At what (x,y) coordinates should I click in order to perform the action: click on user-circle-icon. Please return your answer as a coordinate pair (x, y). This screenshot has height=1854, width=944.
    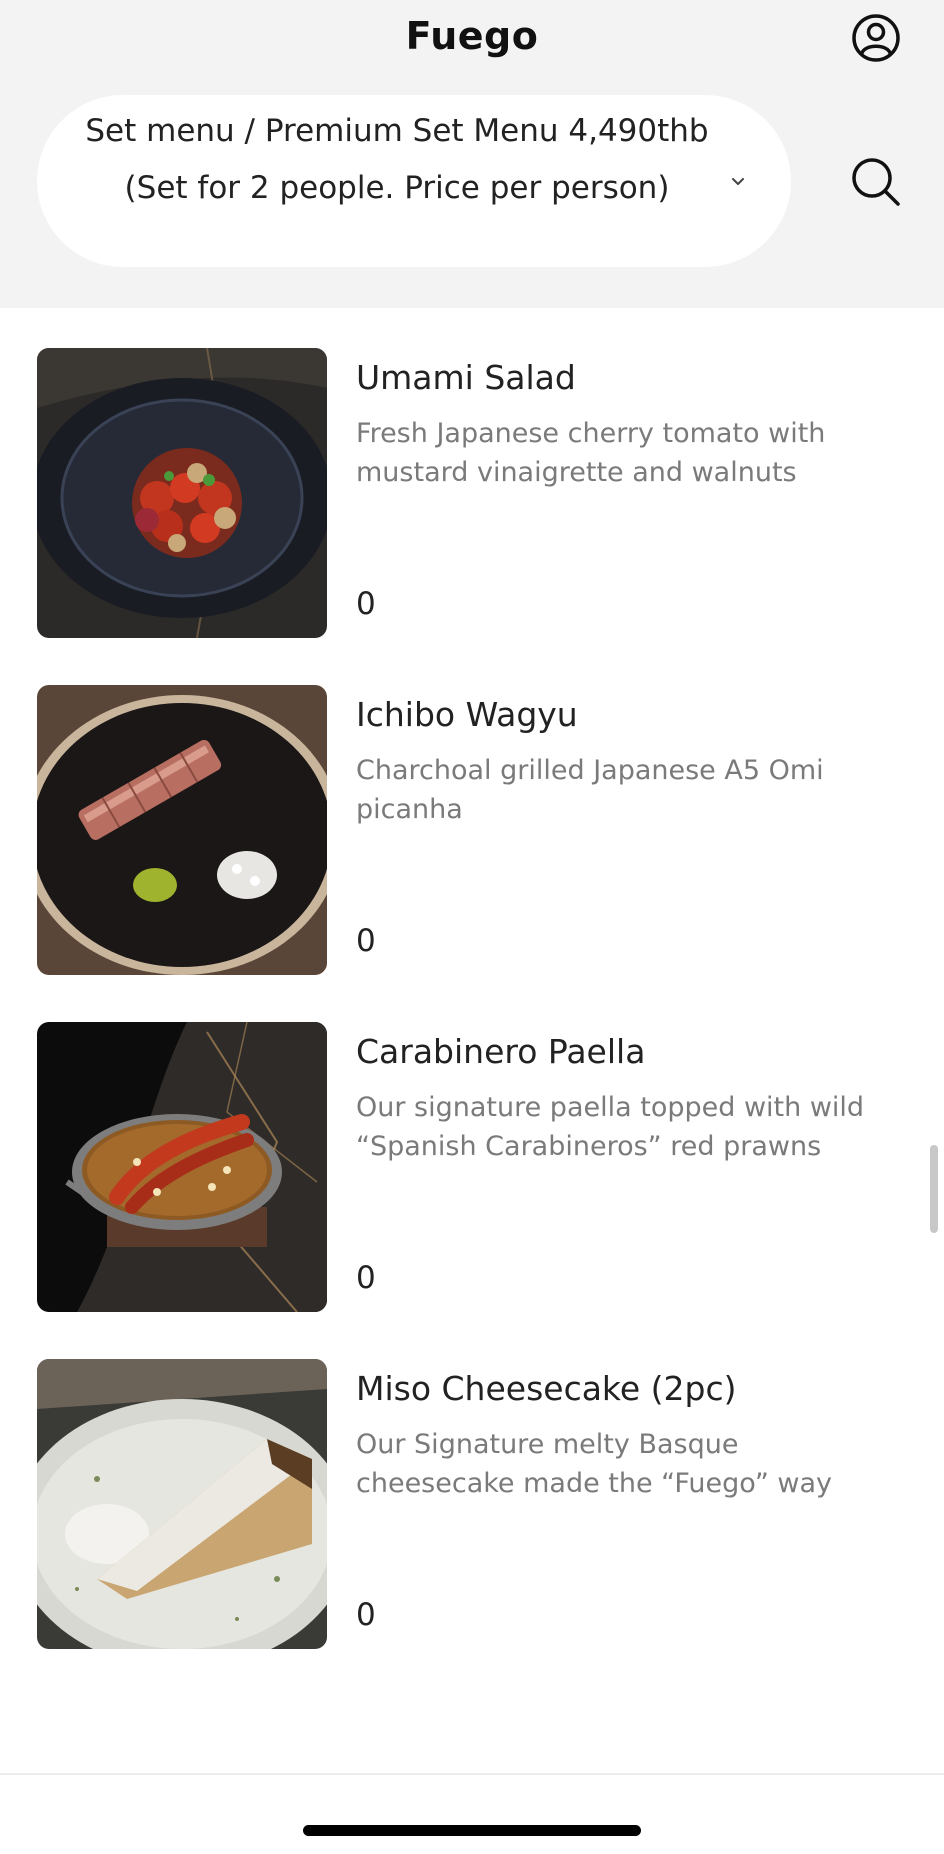
    Looking at the image, I should click on (876, 38).